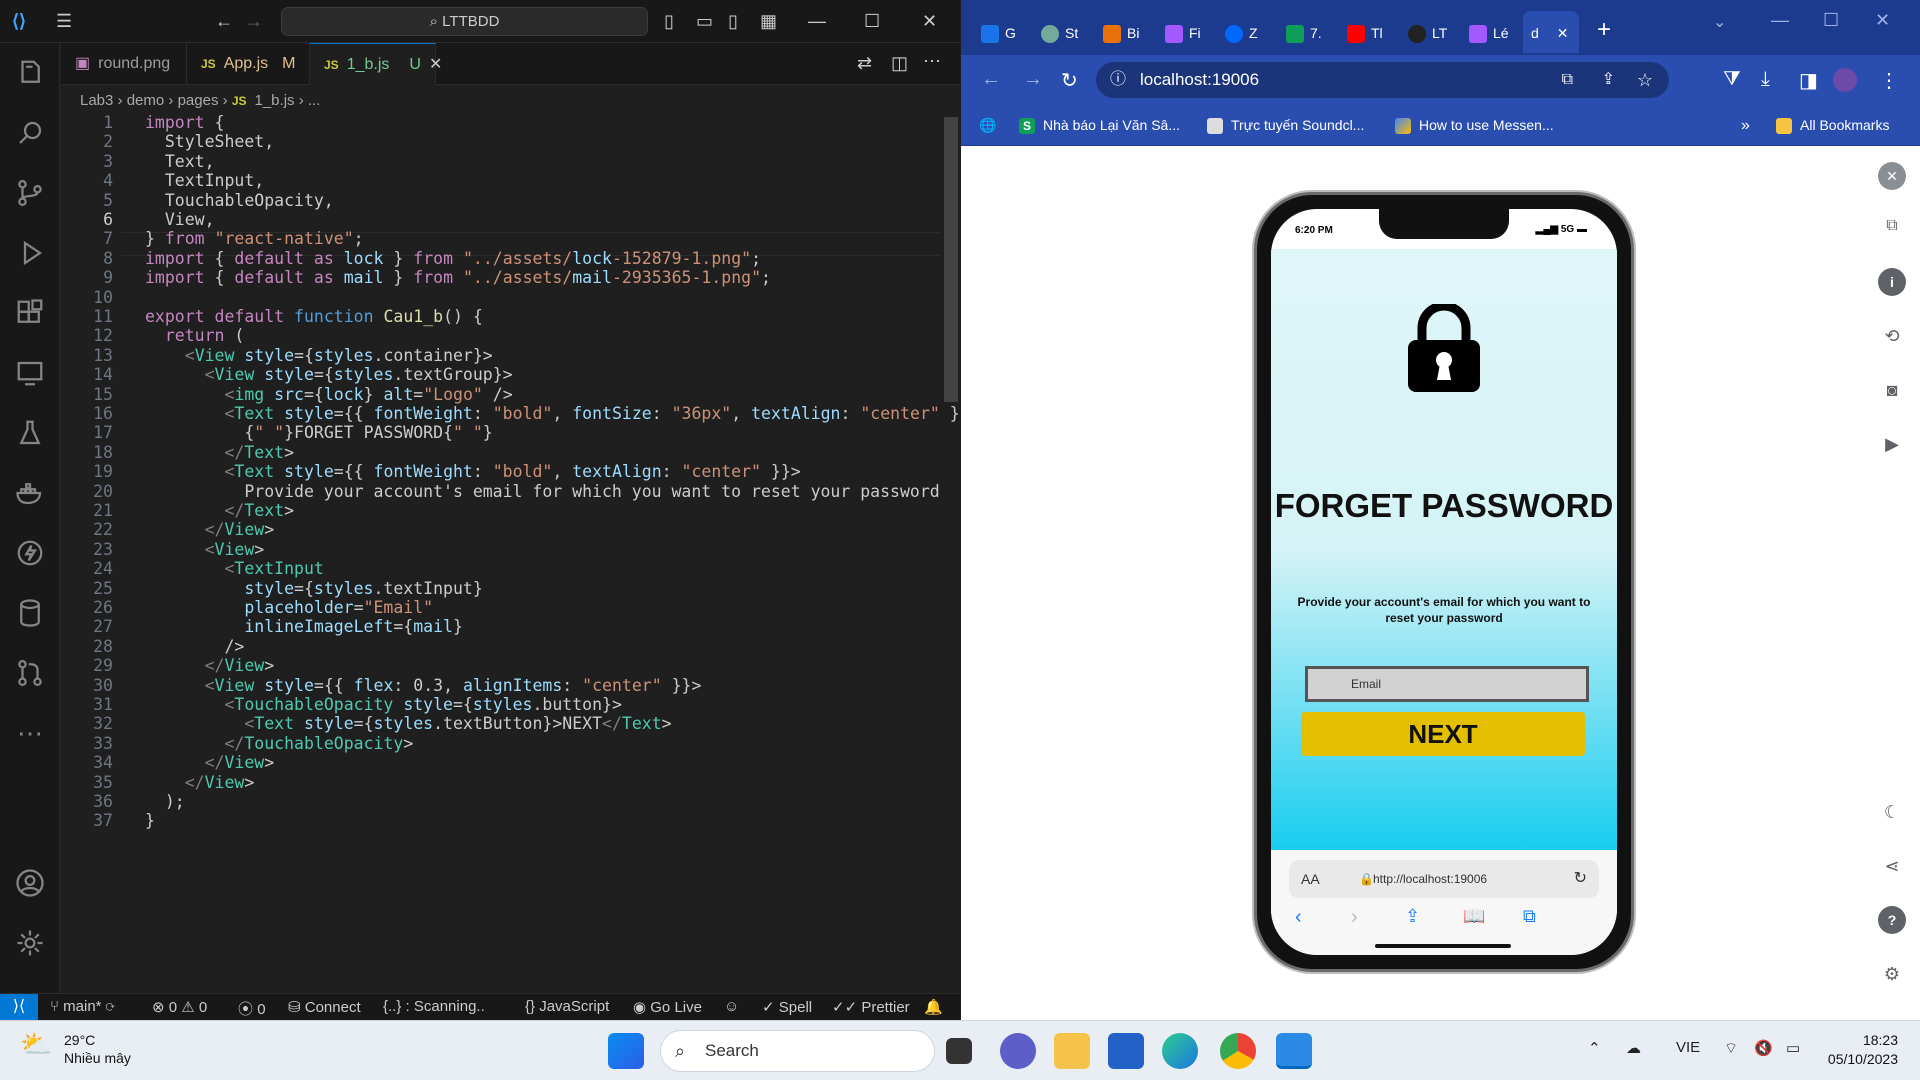 The image size is (1920, 1080). I want to click on new-tab-plus-icon: +, so click(1604, 30).